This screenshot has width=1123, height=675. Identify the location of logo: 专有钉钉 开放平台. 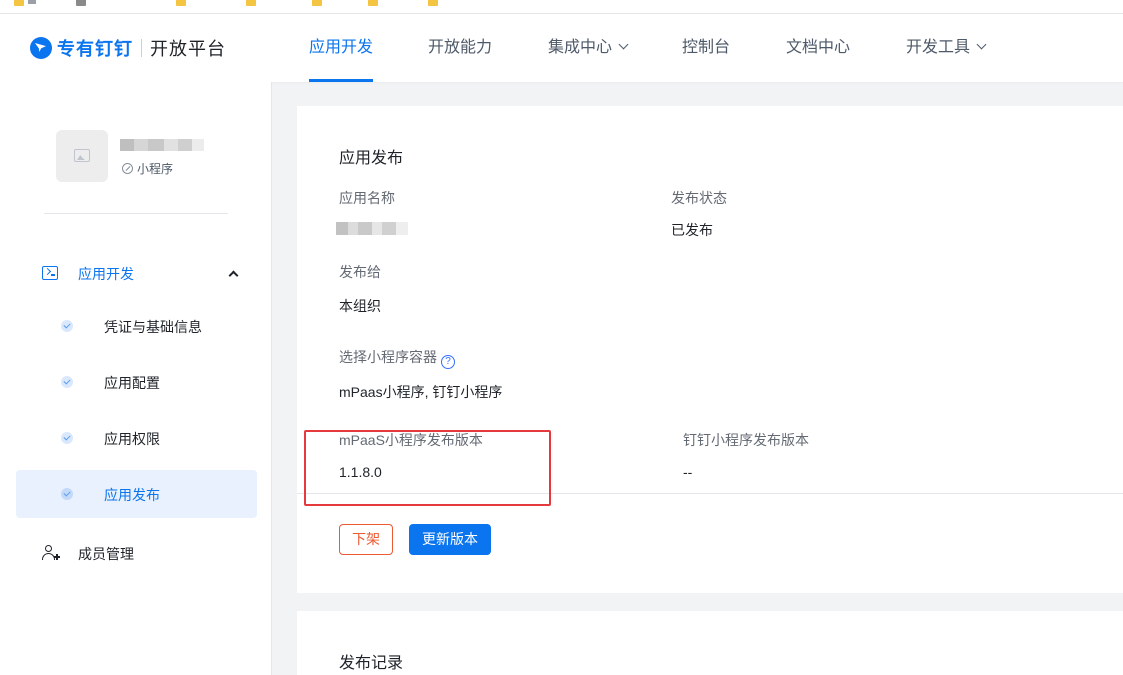
(128, 48).